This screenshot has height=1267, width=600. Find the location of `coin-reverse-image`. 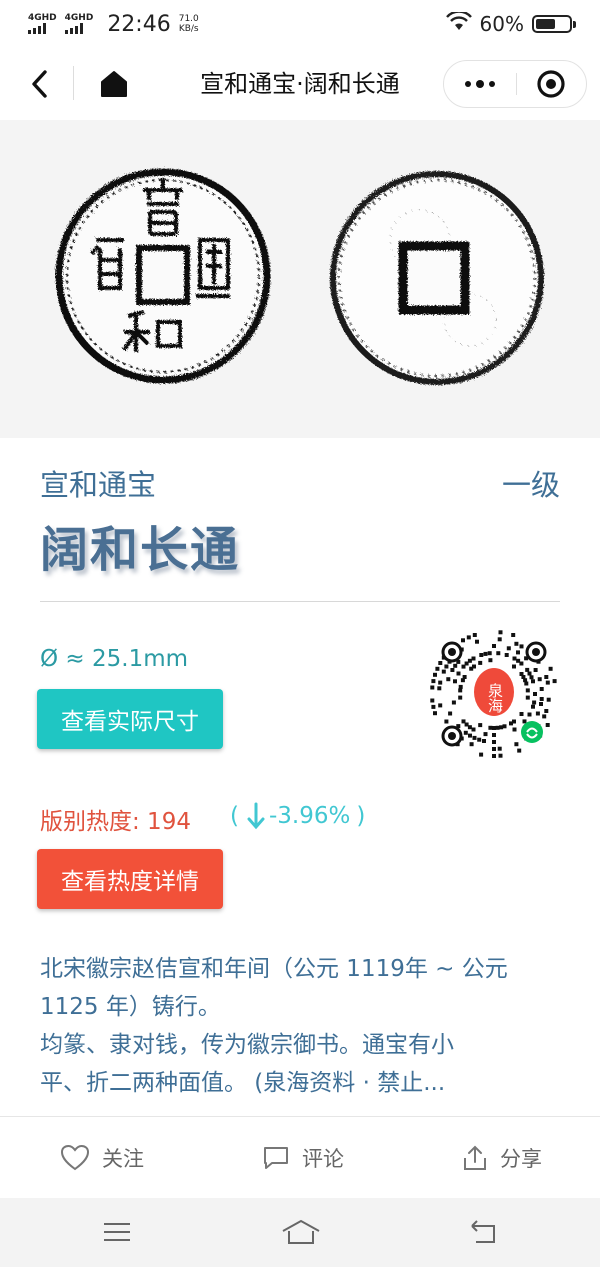

coin-reverse-image is located at coordinates (437, 278).